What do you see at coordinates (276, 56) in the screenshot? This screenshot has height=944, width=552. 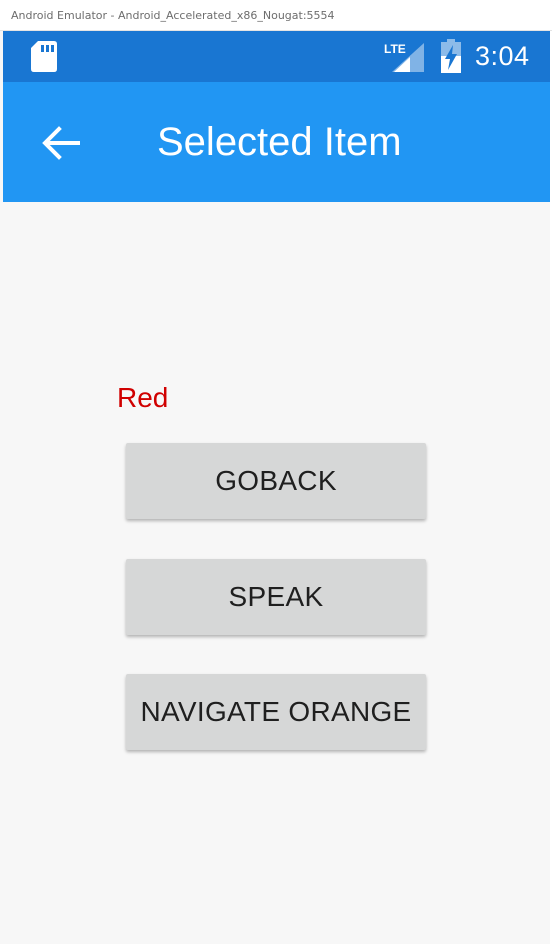 I see `android-status-bar: LTE 3:04` at bounding box center [276, 56].